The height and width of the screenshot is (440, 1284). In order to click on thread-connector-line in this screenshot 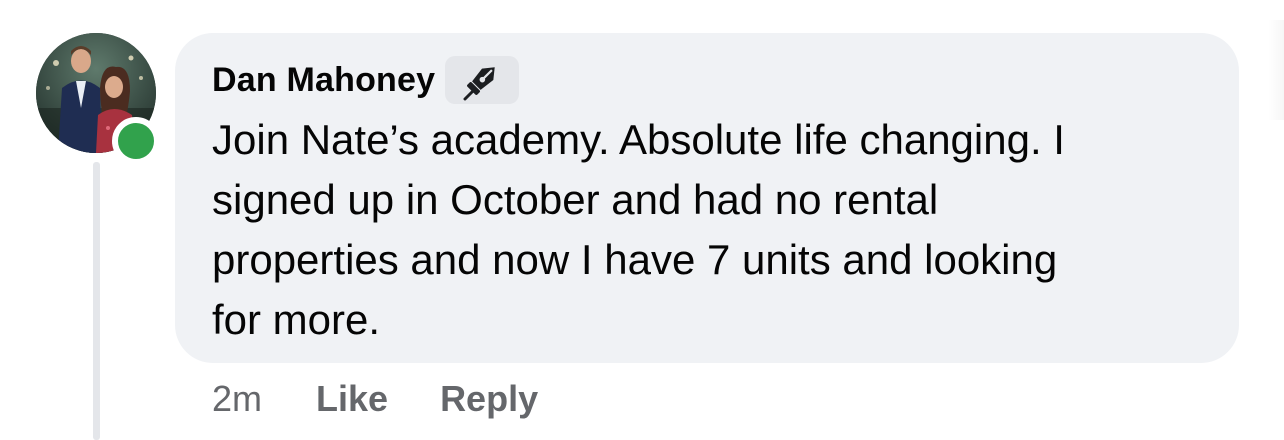, I will do `click(96, 301)`.